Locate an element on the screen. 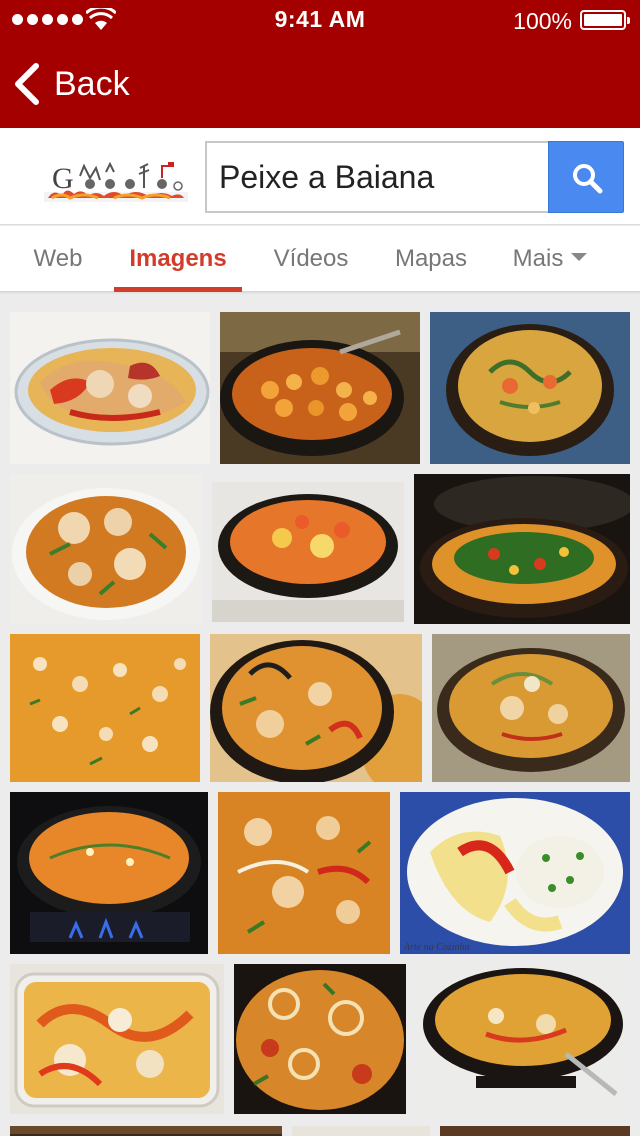 The image size is (640, 1136). search-type-tabs: Web Imagens Vídeos Mapas Mais is located at coordinates (320, 259).